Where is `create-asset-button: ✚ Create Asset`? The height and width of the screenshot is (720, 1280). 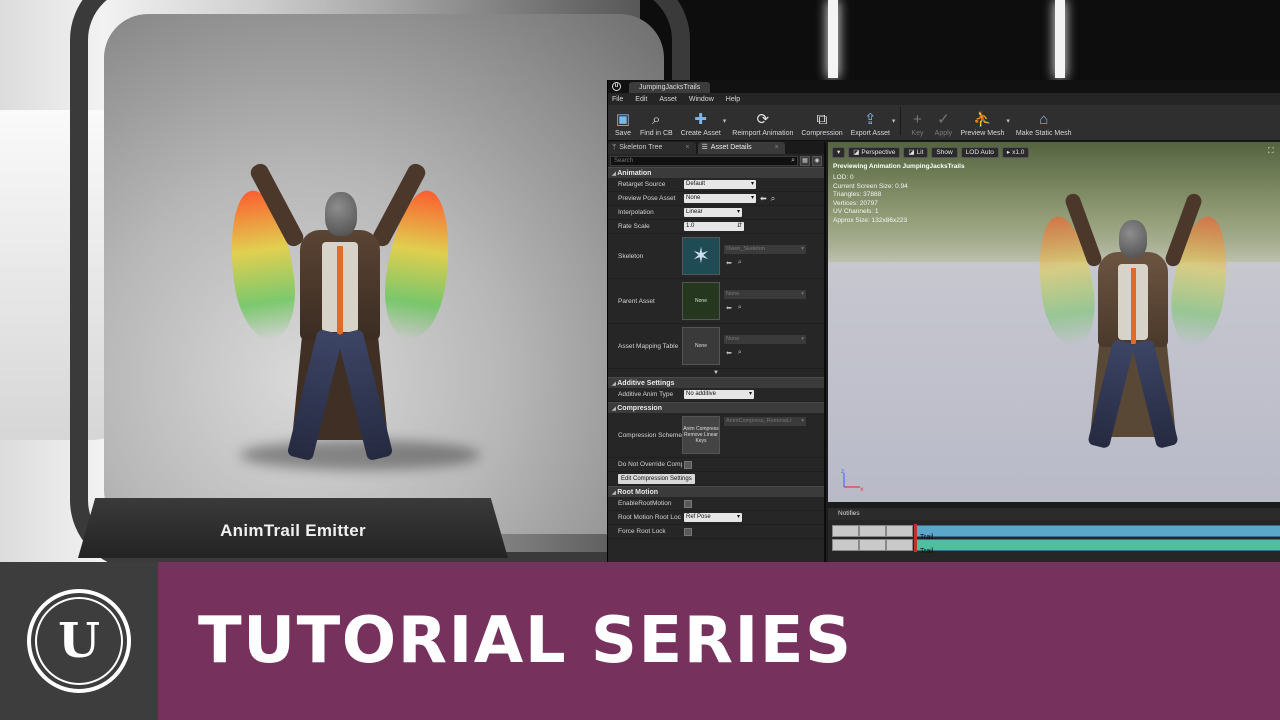
create-asset-button: ✚ Create Asset is located at coordinates (701, 123).